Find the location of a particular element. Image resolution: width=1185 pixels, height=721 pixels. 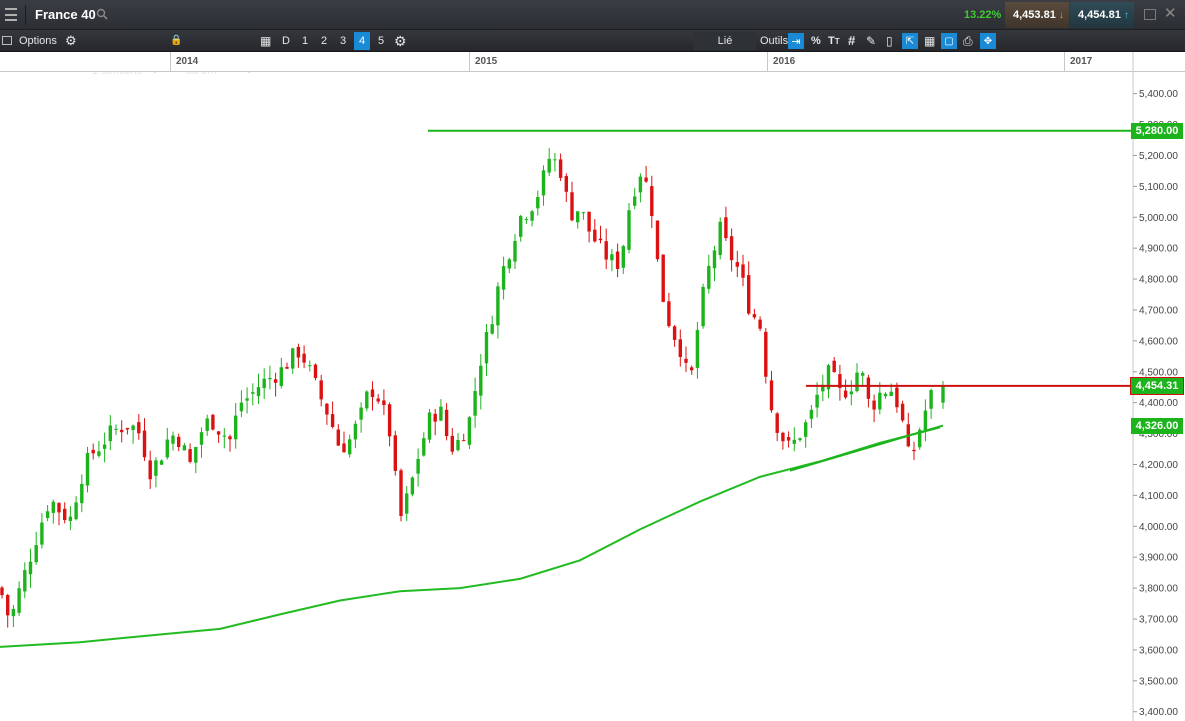

options-menu-icon is located at coordinates (7, 40).